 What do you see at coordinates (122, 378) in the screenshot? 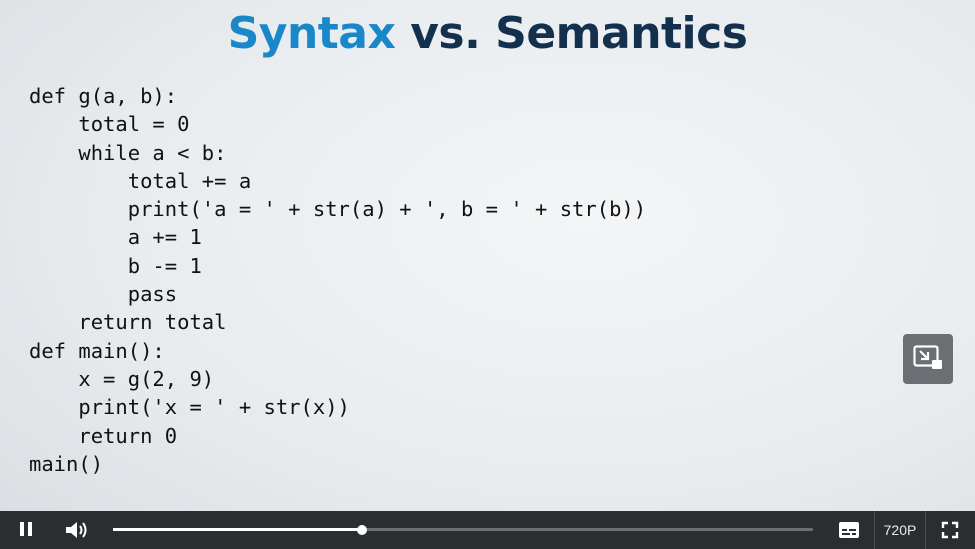
I see `code-line: x = g(2, 9)` at bounding box center [122, 378].